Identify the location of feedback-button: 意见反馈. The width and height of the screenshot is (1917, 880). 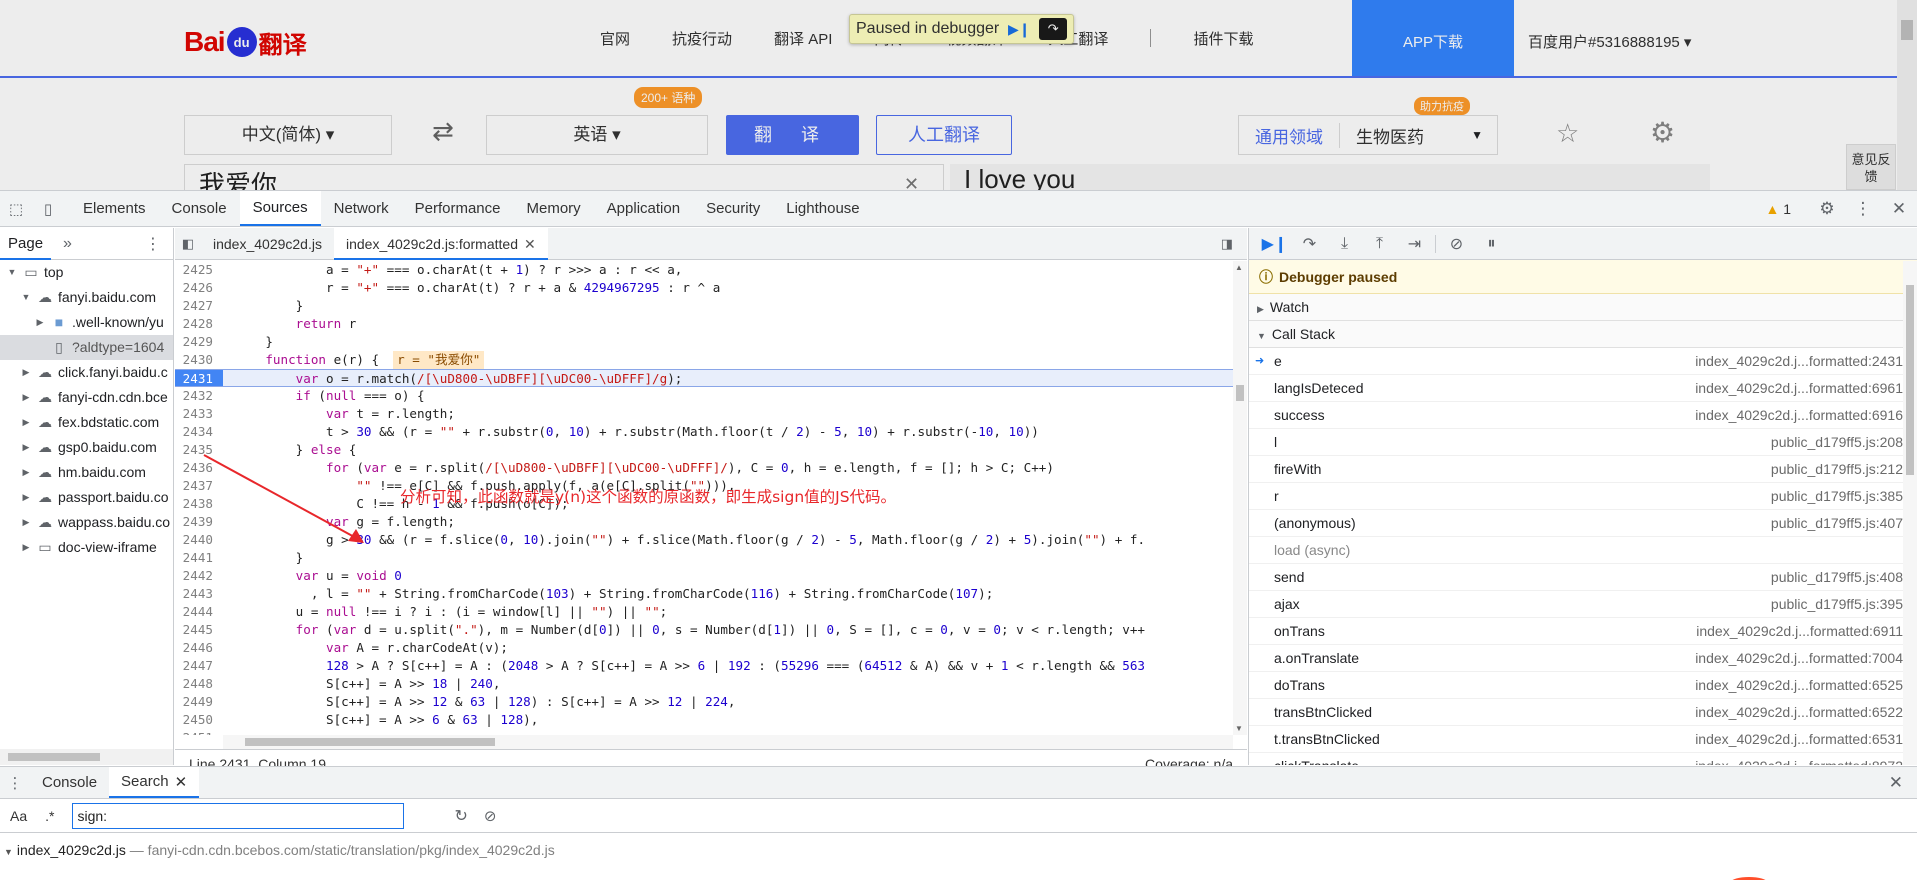
(1871, 167).